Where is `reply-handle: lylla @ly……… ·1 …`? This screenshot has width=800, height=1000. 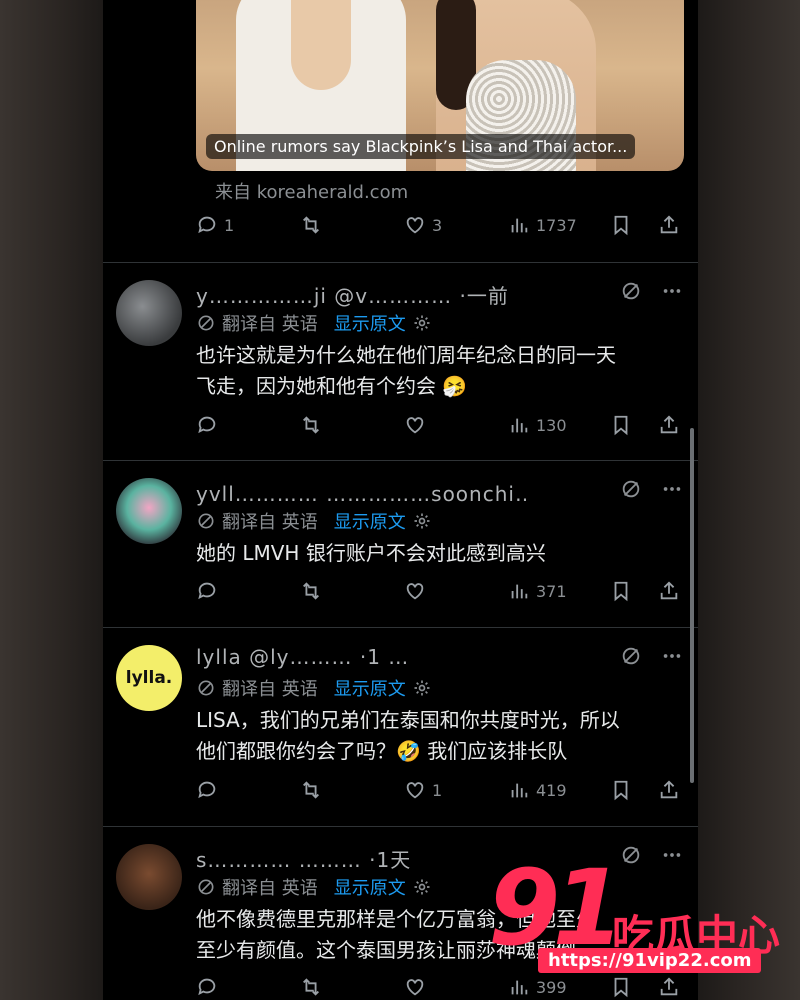
reply-handle: lylla @ly……… ·1 … is located at coordinates (361, 657).